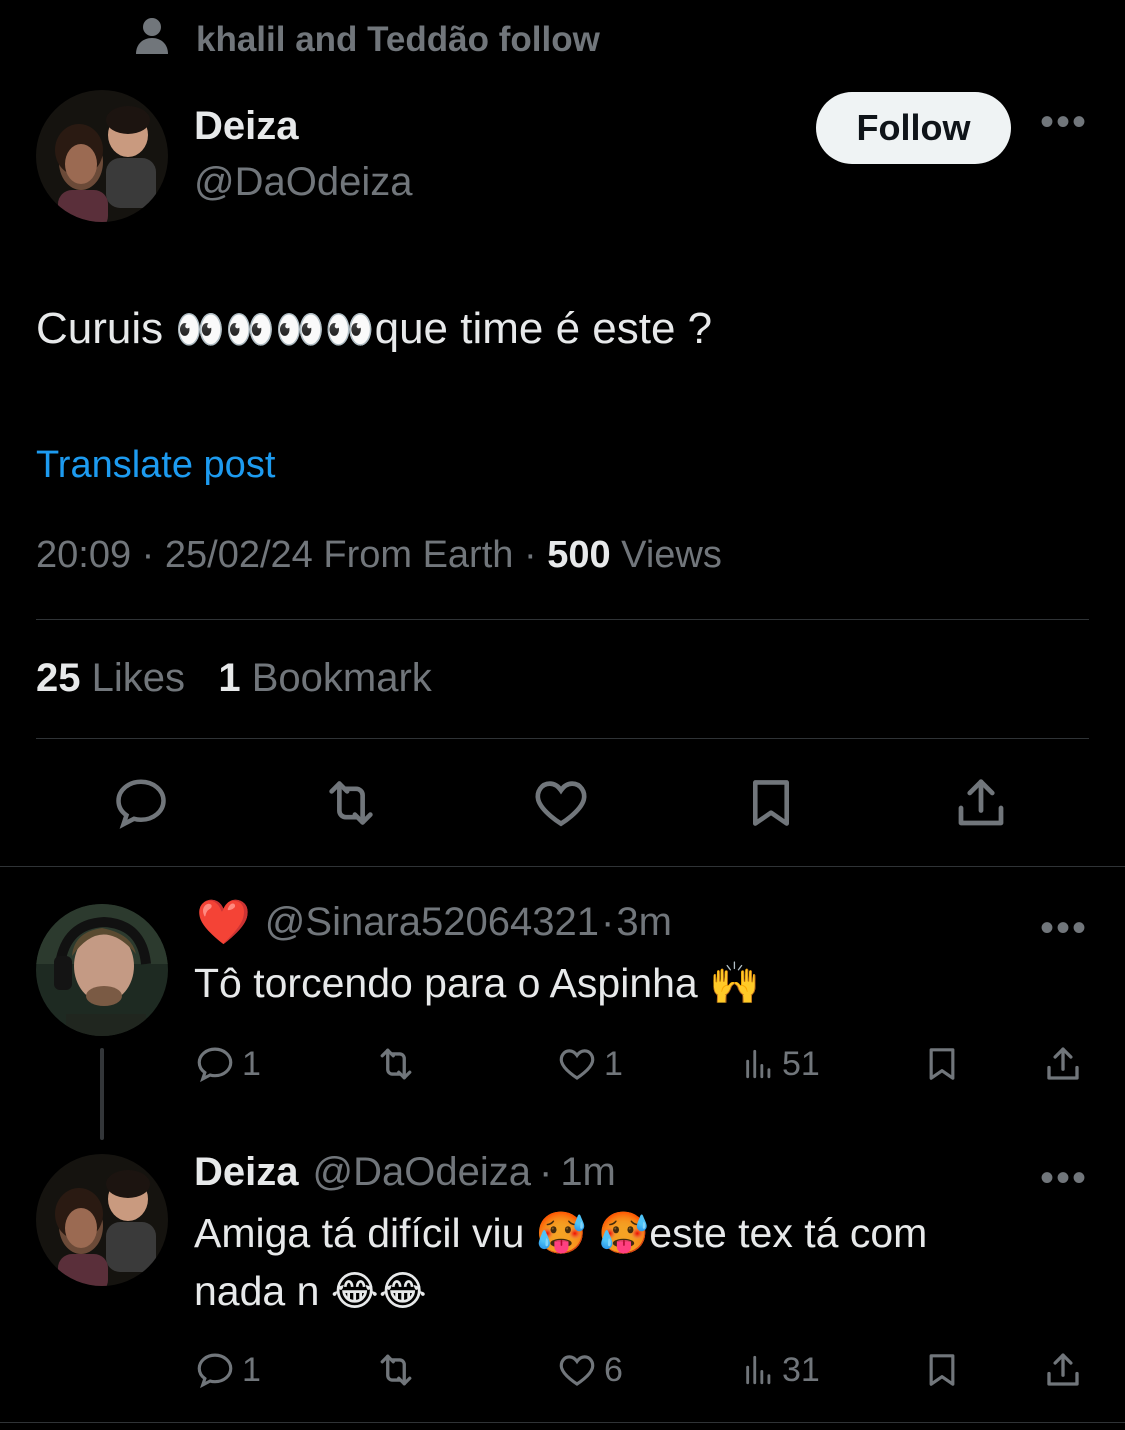 The image size is (1125, 1430). I want to click on reply-text-line: Amiga tá difícil viu 🥵 🥵este tex tá com, so click(561, 1233).